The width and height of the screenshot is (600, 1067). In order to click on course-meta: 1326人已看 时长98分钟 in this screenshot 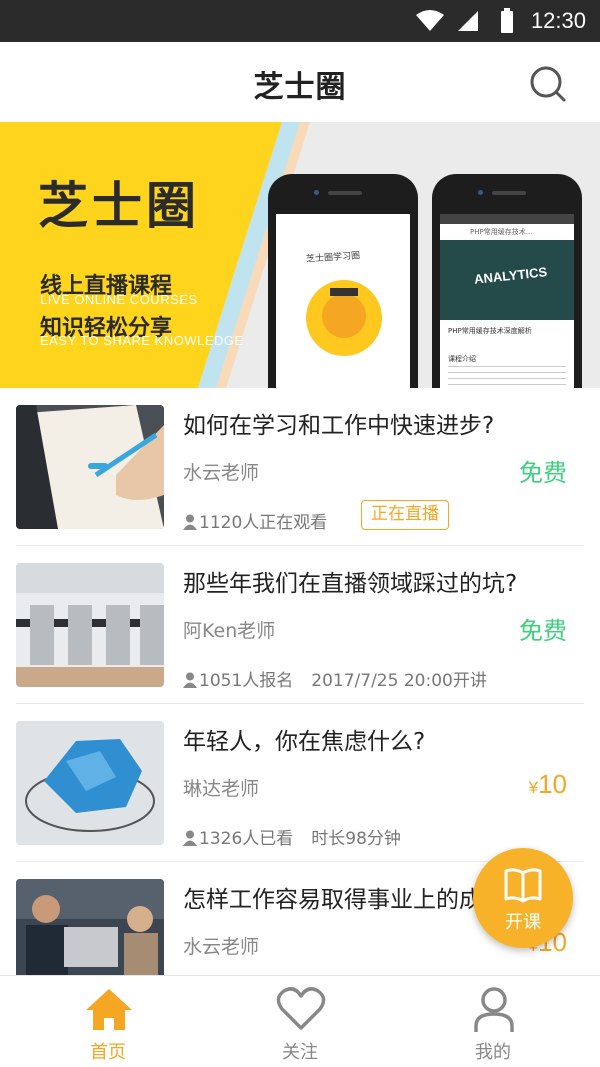, I will do `click(292, 836)`.